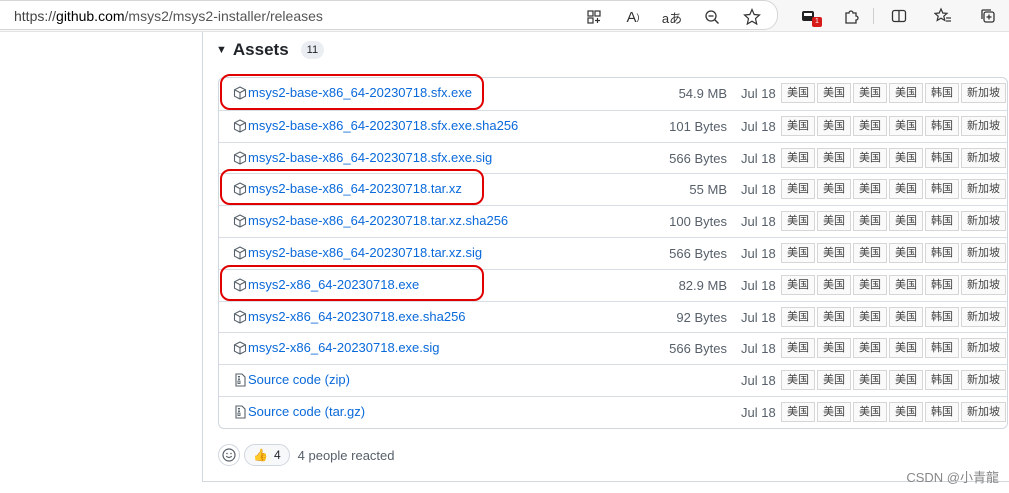  Describe the element at coordinates (267, 455) in the screenshot. I see `thumbs-up-reaction: 👍 4` at that location.